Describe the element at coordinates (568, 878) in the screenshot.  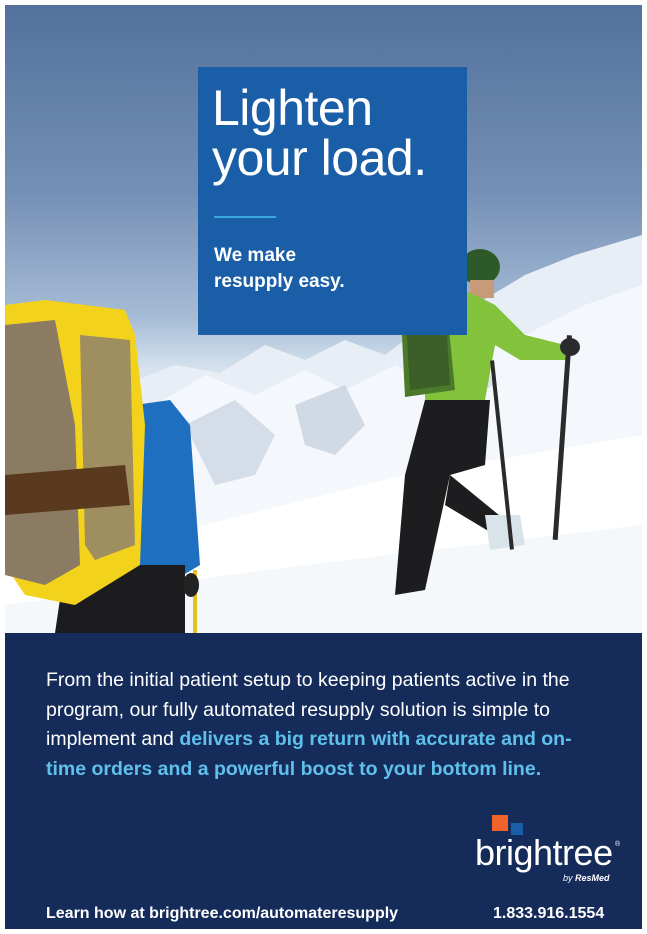
I see `logo-by: by` at that location.